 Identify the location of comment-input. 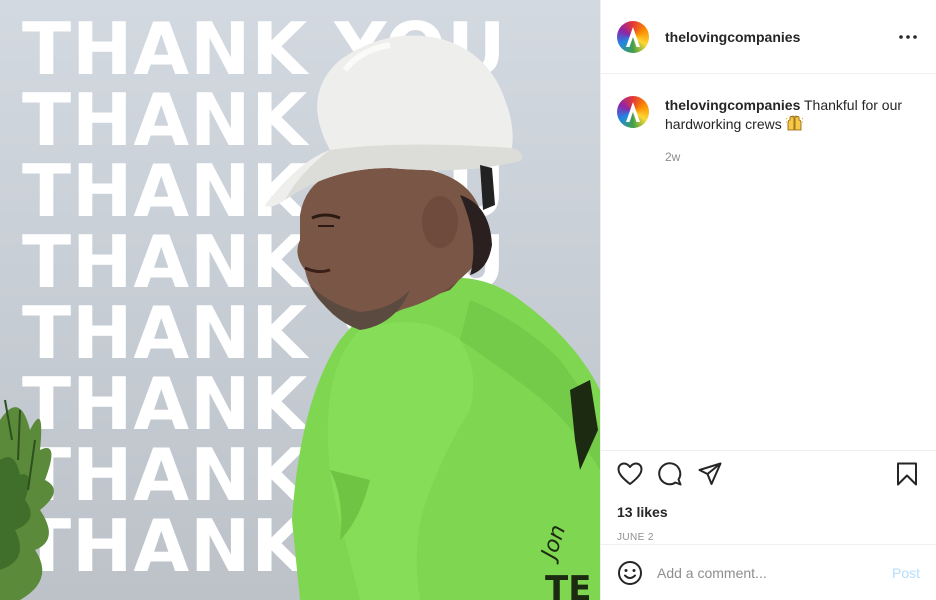
(774, 572).